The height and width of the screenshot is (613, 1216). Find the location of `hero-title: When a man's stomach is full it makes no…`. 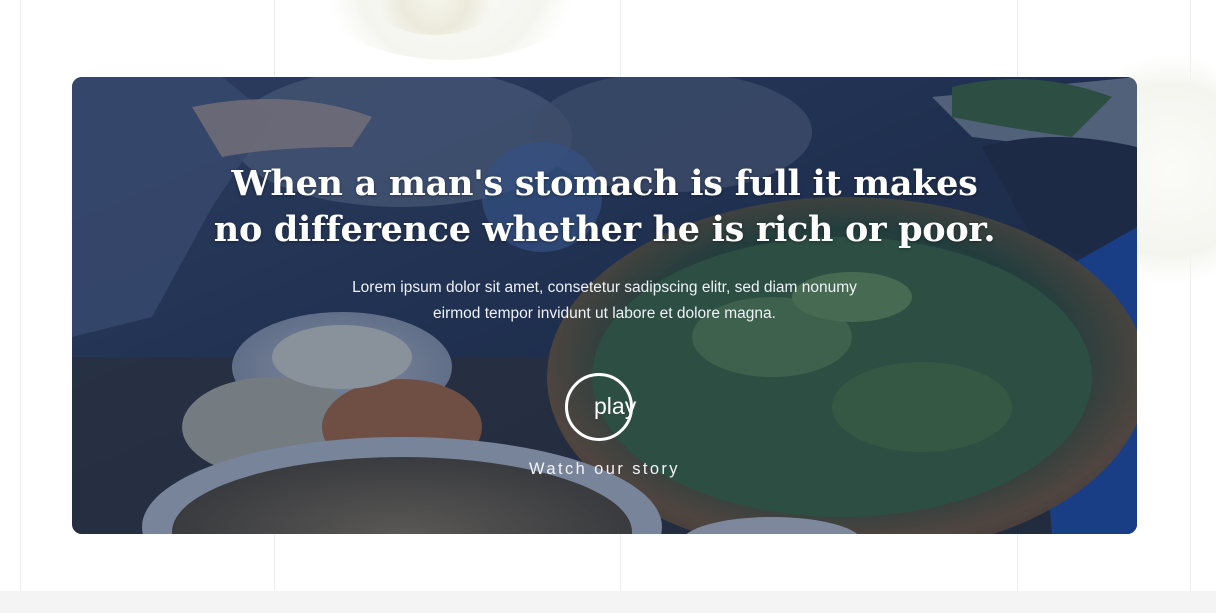

hero-title: When a man's stomach is full it makes no… is located at coordinates (604, 206).